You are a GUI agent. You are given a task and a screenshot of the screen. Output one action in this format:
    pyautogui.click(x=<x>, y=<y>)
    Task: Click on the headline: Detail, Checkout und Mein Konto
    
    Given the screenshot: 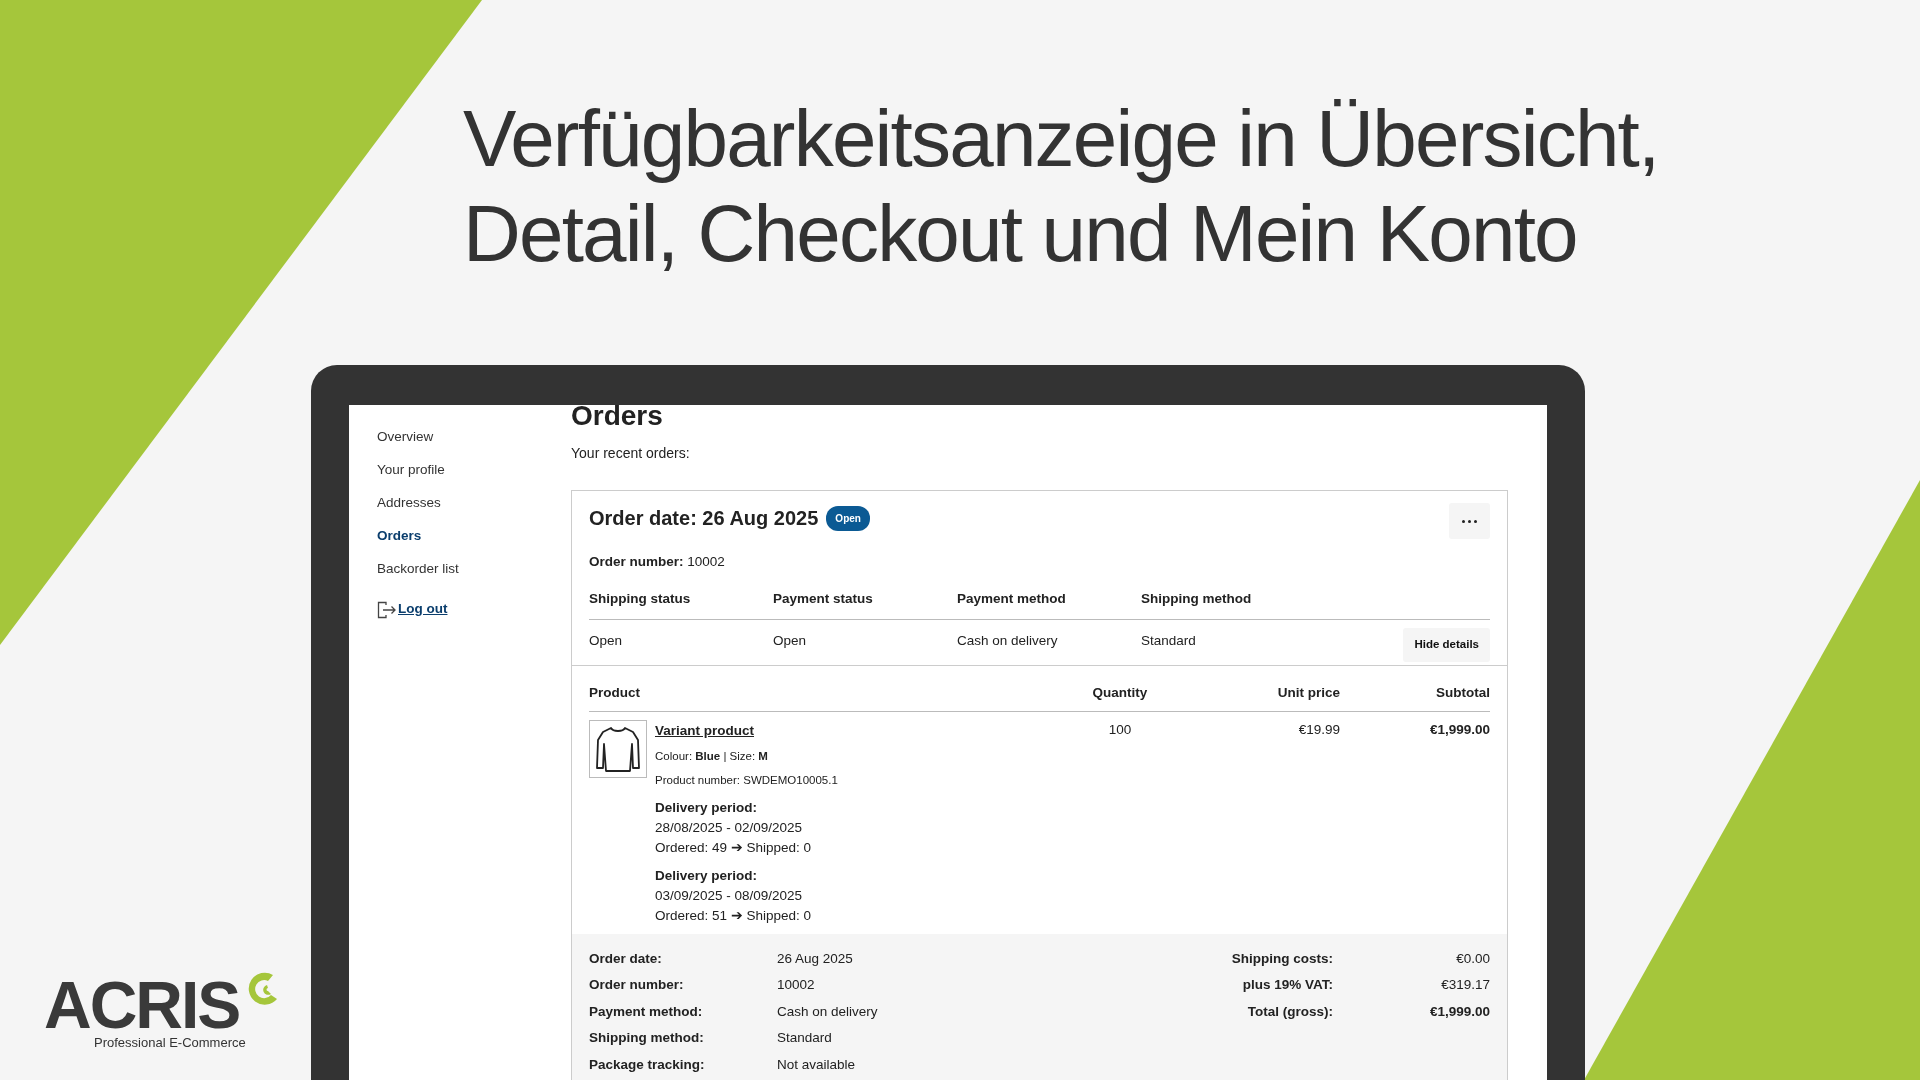 What is the action you would take?
    pyautogui.click(x=1020, y=234)
    